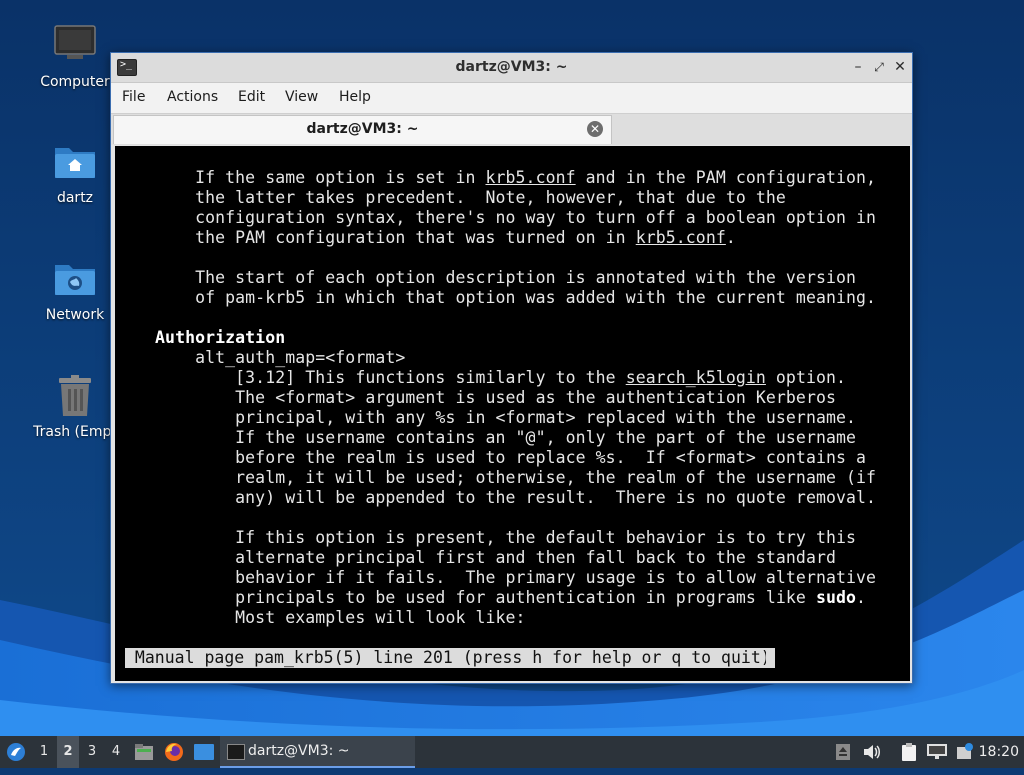 The height and width of the screenshot is (775, 1024). I want to click on terminal-line: alt_auth_map=<format>, so click(500, 358).